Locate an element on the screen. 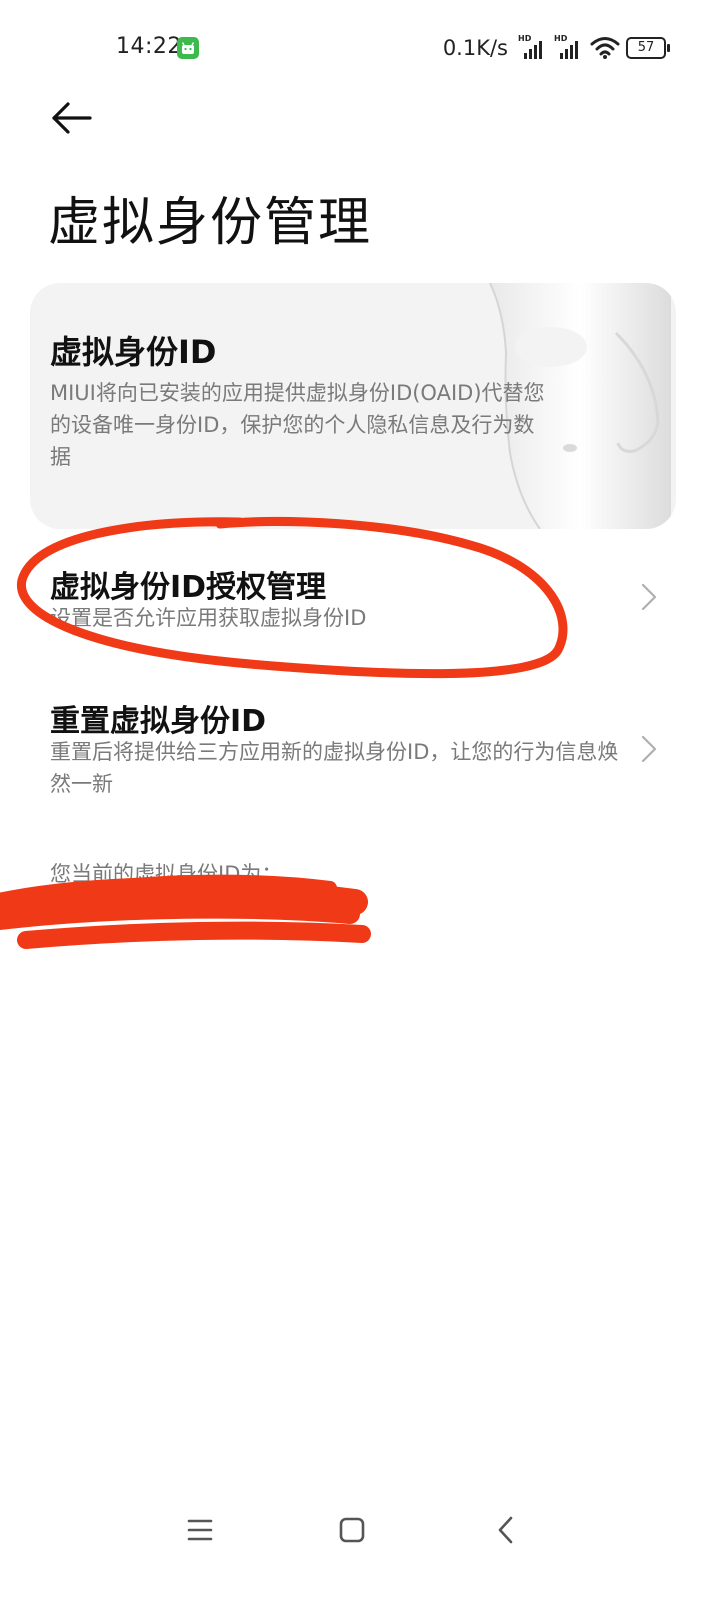 The height and width of the screenshot is (1600, 720). back-button is located at coordinates (72, 118).